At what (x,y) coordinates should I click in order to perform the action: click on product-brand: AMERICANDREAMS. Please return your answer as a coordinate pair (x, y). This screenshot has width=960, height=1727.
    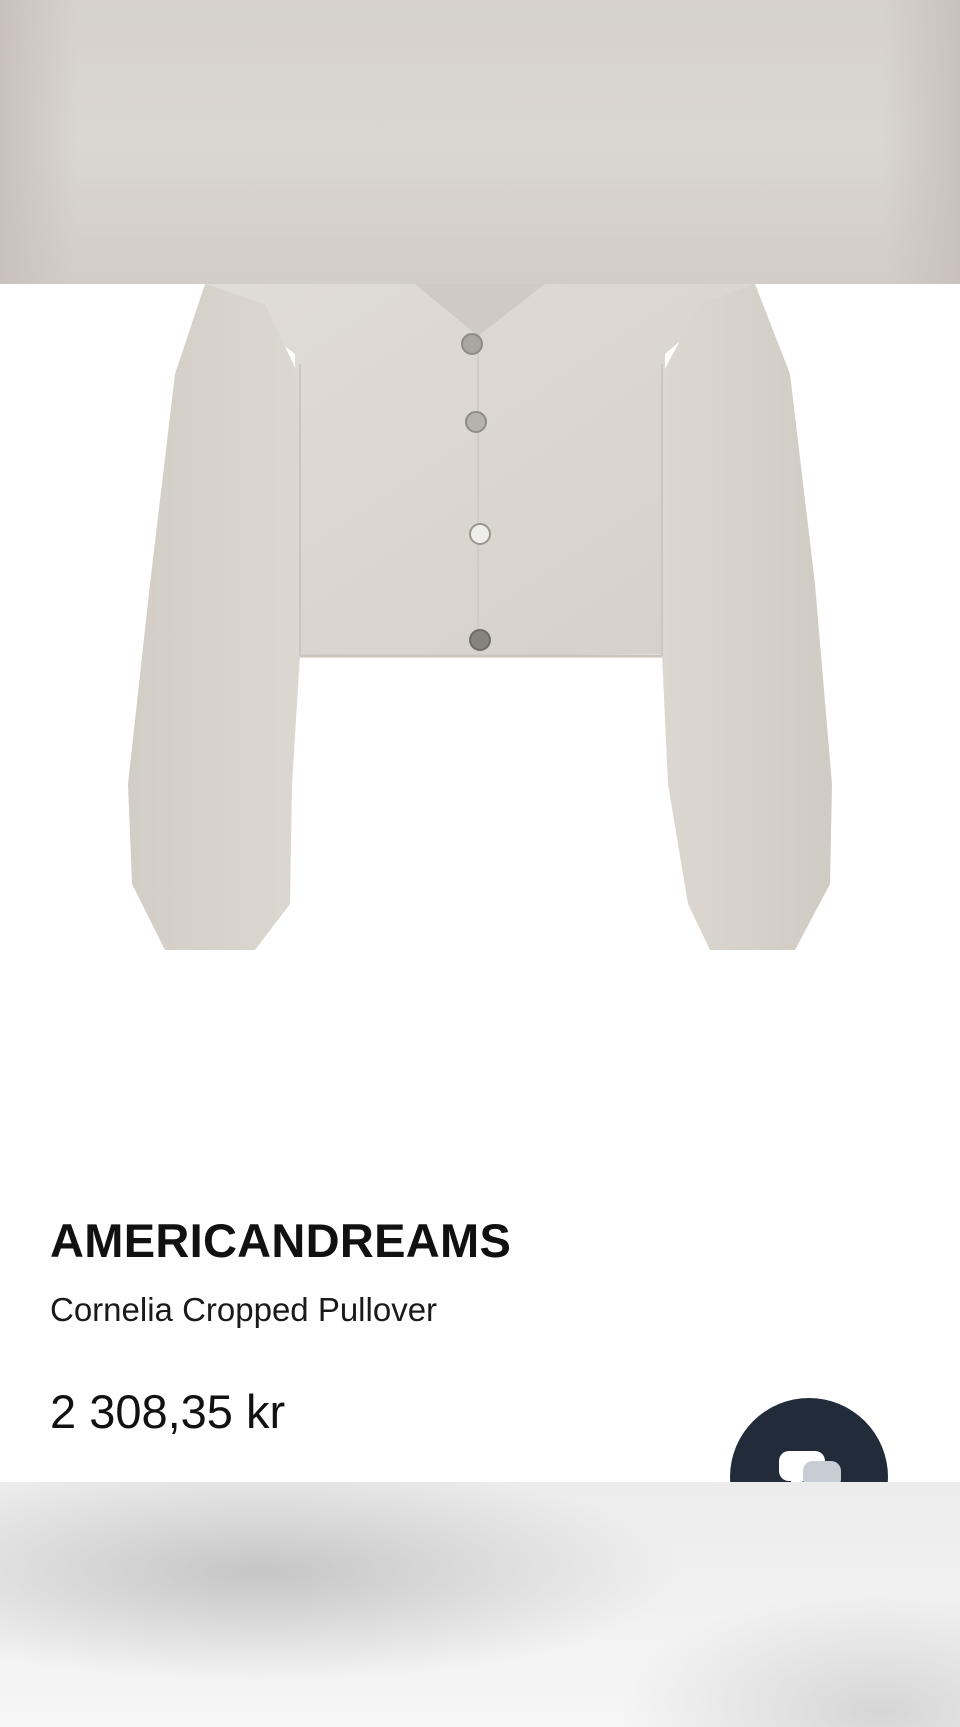
    Looking at the image, I should click on (280, 1241).